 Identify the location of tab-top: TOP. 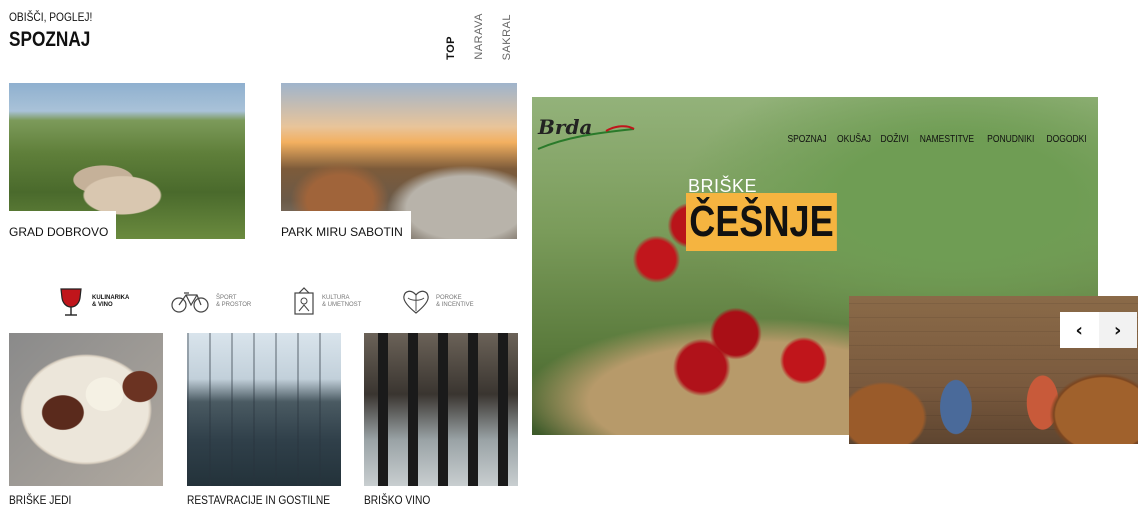
(451, 48).